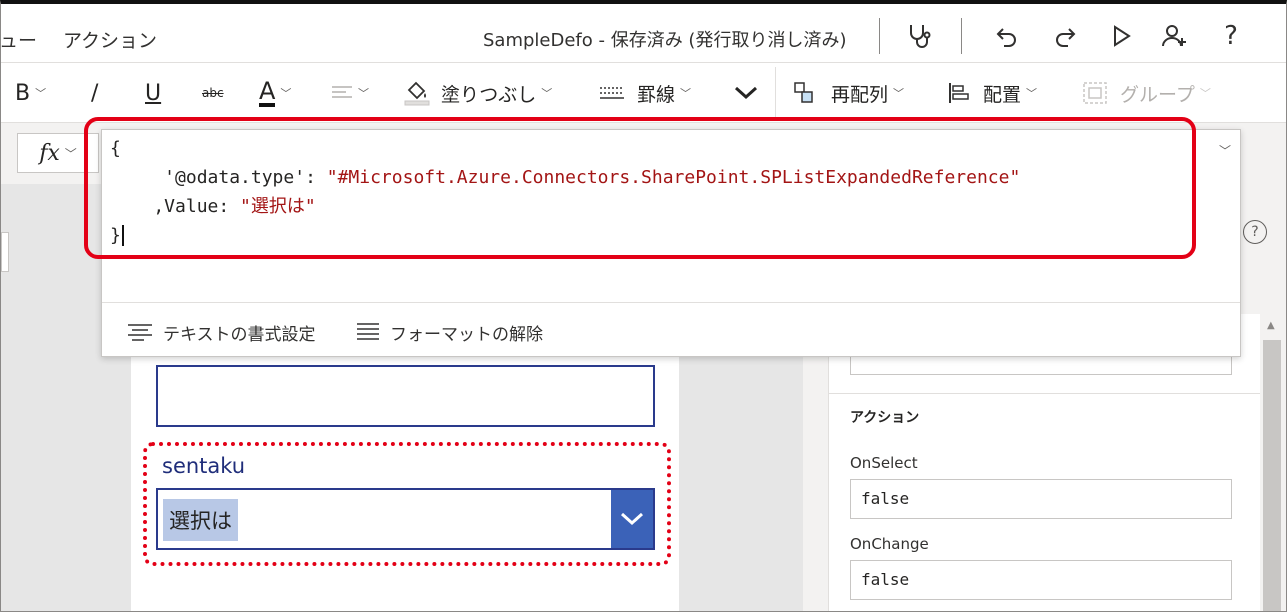 The image size is (1287, 612). What do you see at coordinates (1095, 93) in the screenshot?
I see `group-icon` at bounding box center [1095, 93].